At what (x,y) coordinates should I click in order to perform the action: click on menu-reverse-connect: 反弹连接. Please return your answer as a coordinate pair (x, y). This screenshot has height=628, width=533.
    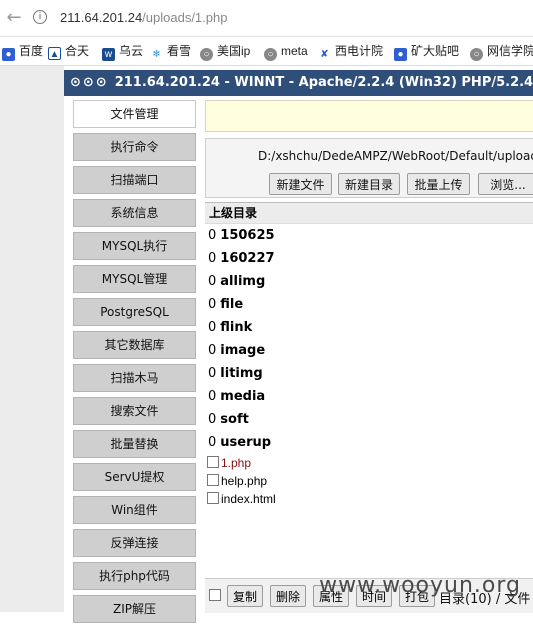
    Looking at the image, I should click on (134, 543).